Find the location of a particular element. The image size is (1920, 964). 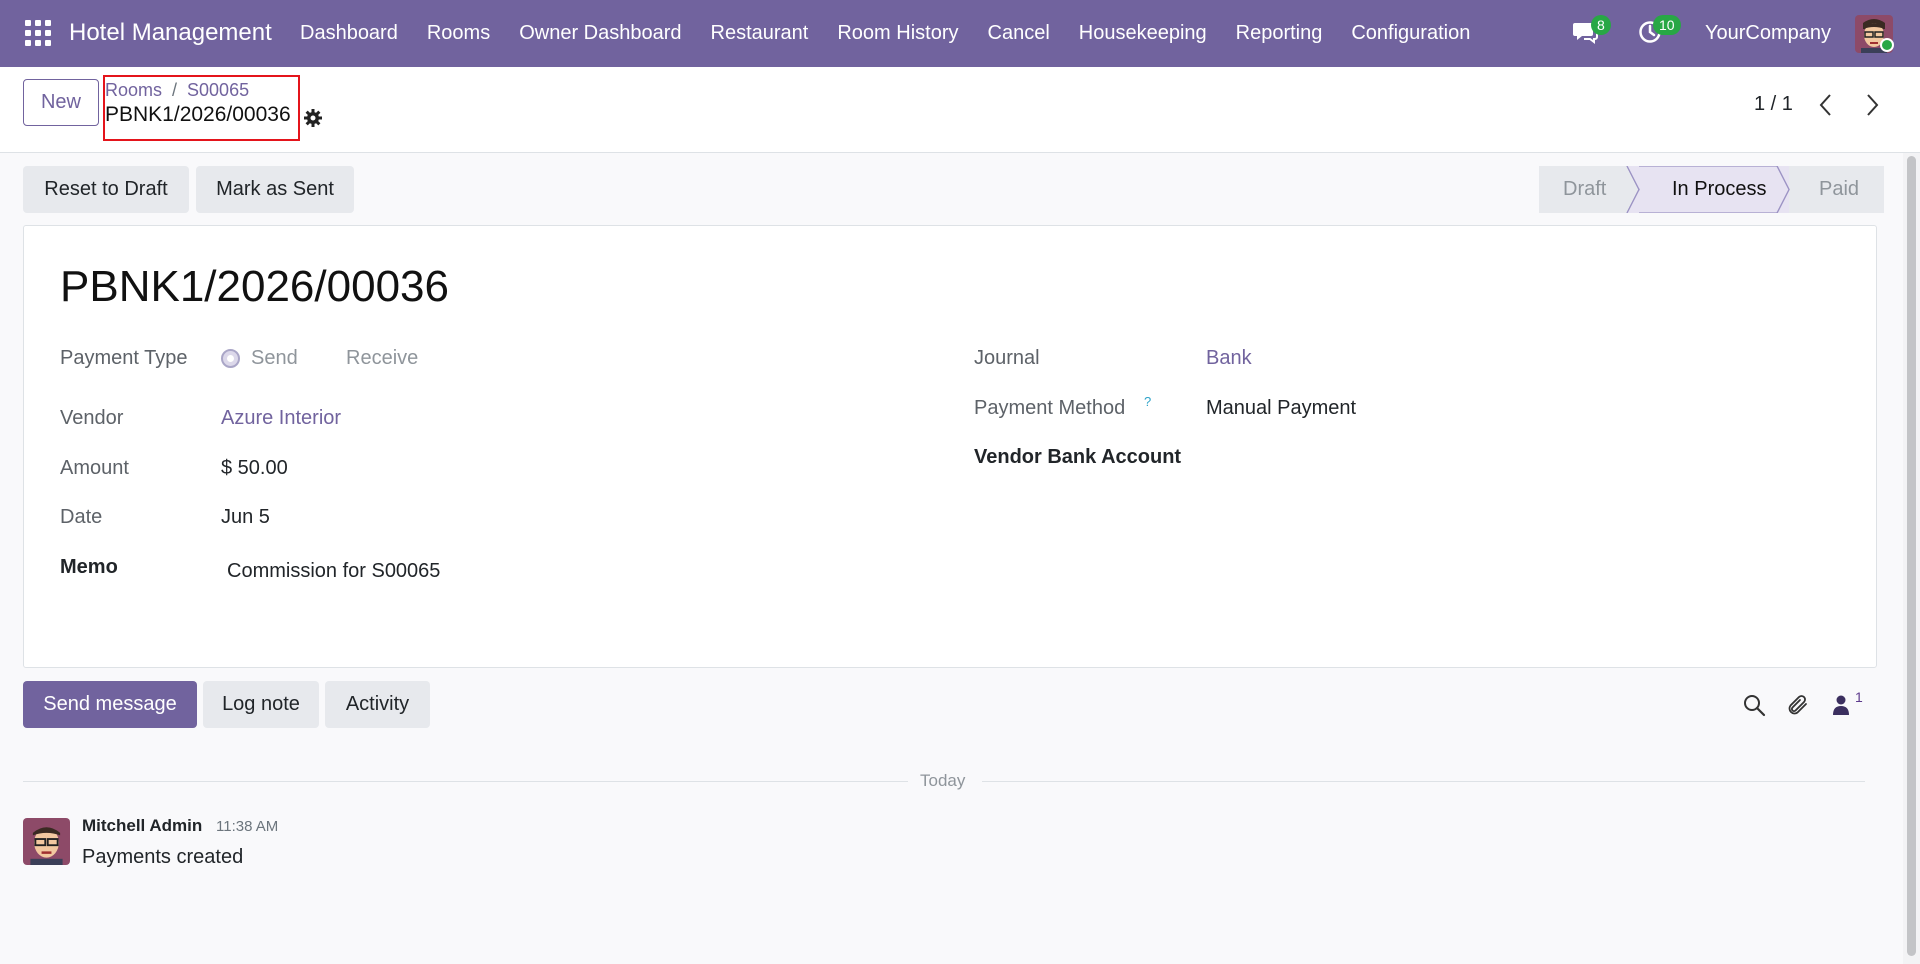

menu-dashboard: Dashboard is located at coordinates (349, 33).